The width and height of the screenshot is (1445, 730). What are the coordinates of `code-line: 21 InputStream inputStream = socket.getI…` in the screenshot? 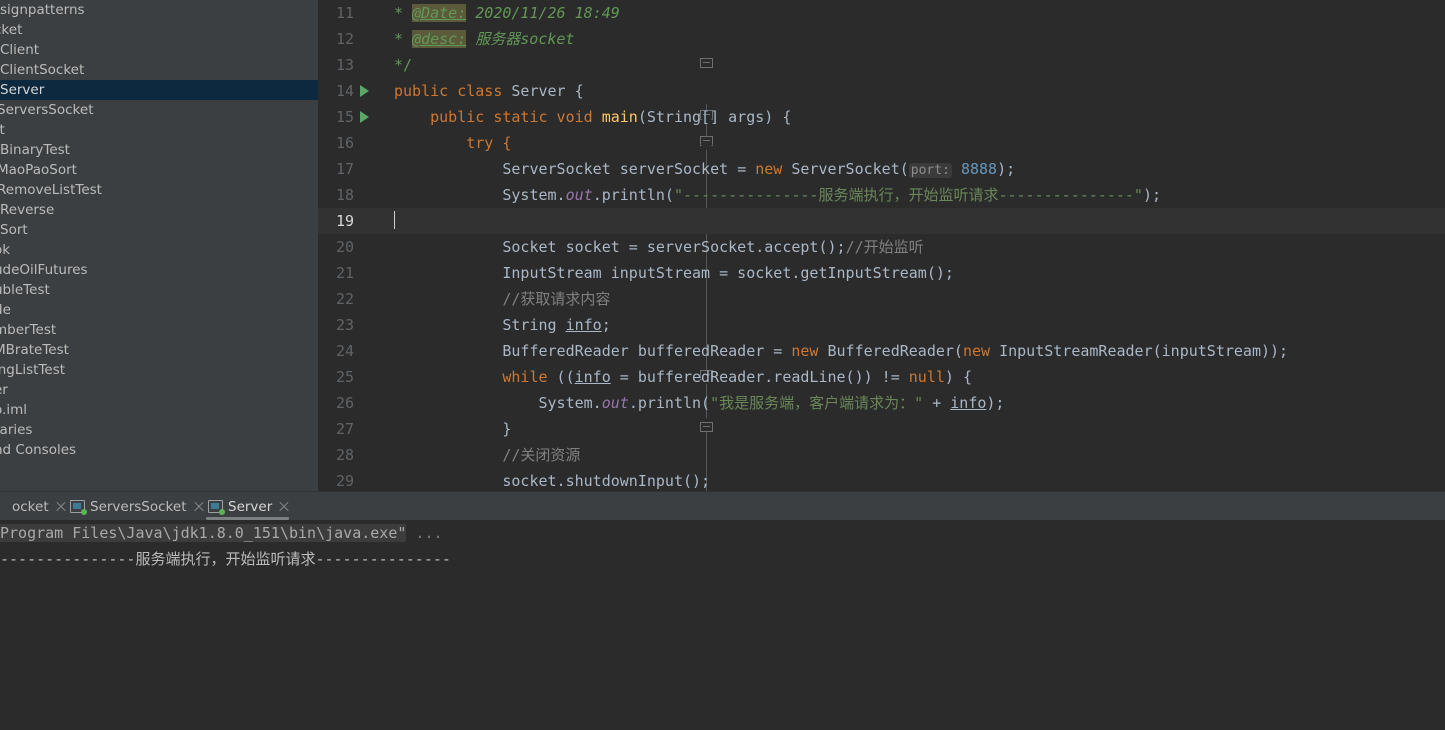 It's located at (881, 273).